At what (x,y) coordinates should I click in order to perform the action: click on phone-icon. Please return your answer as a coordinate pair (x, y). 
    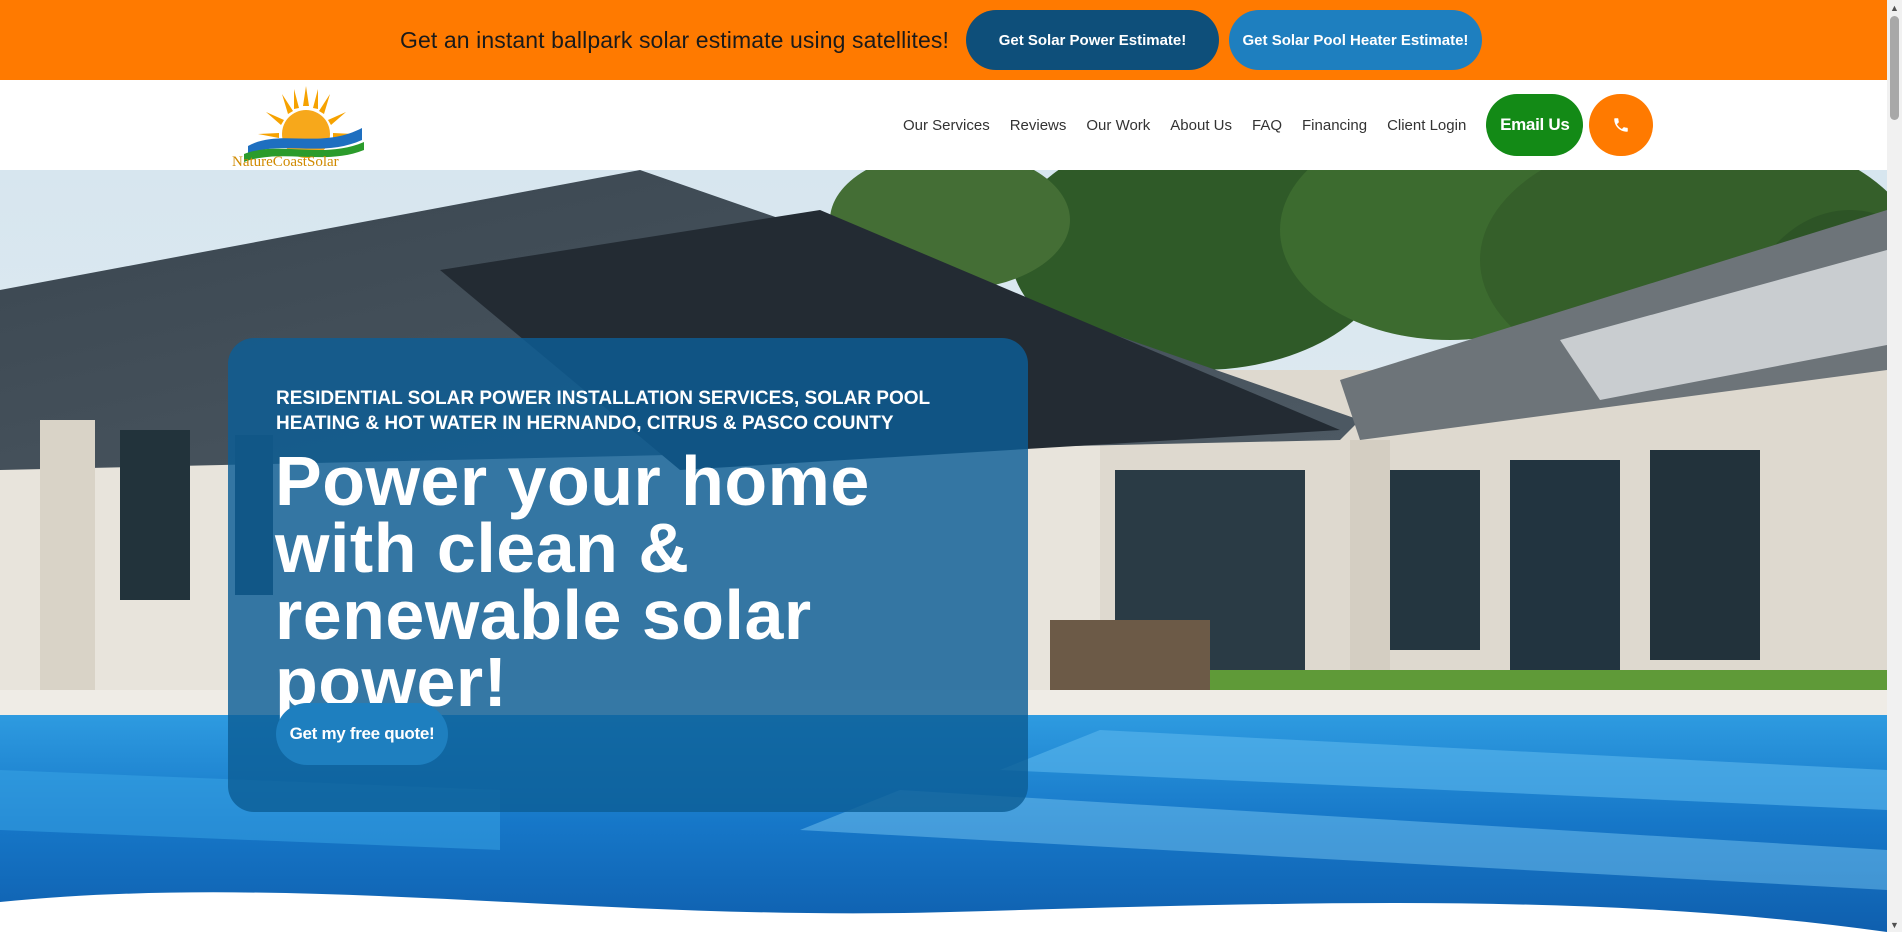
    Looking at the image, I should click on (1621, 125).